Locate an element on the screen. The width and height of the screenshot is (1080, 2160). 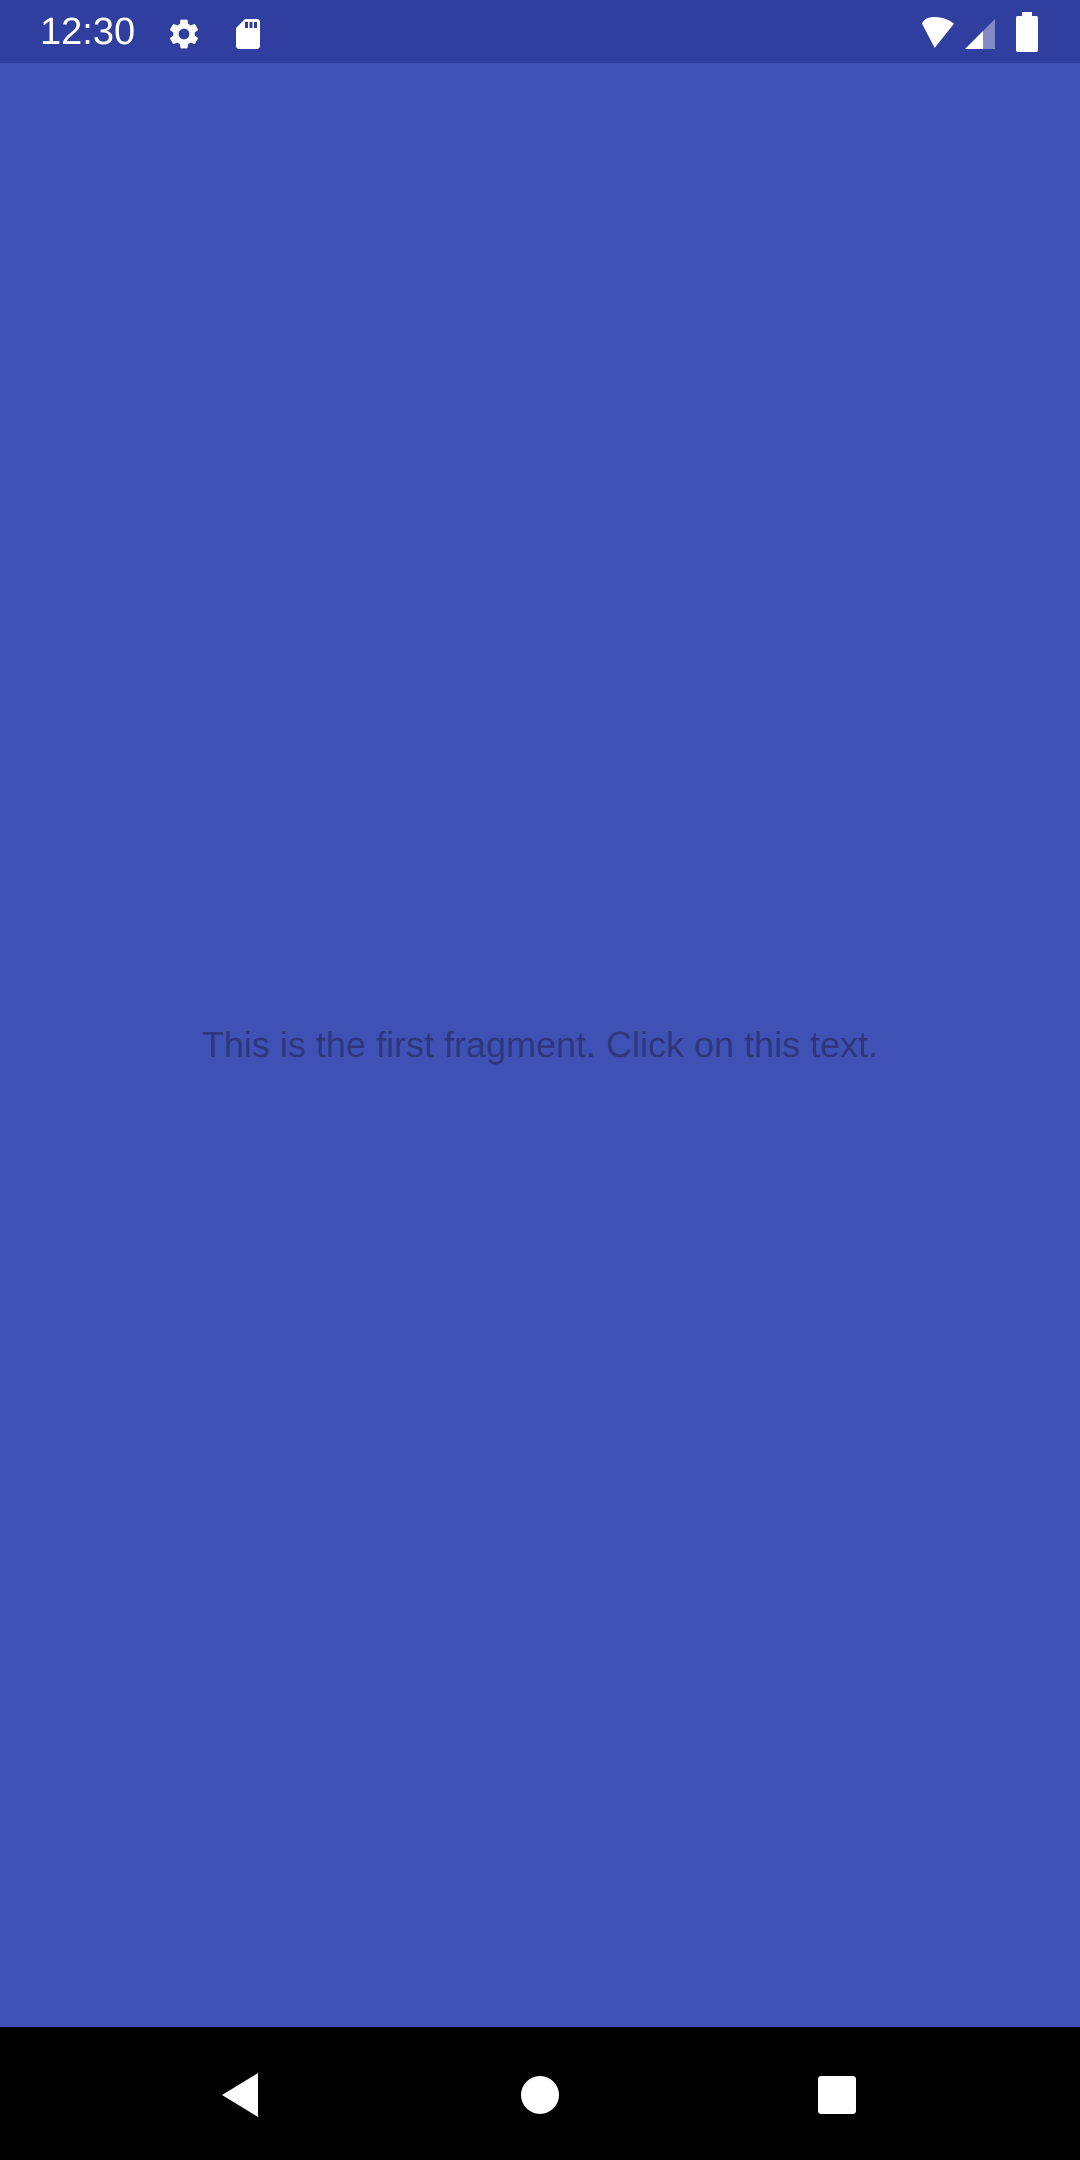
status-bar: 12:30 is located at coordinates (540, 31).